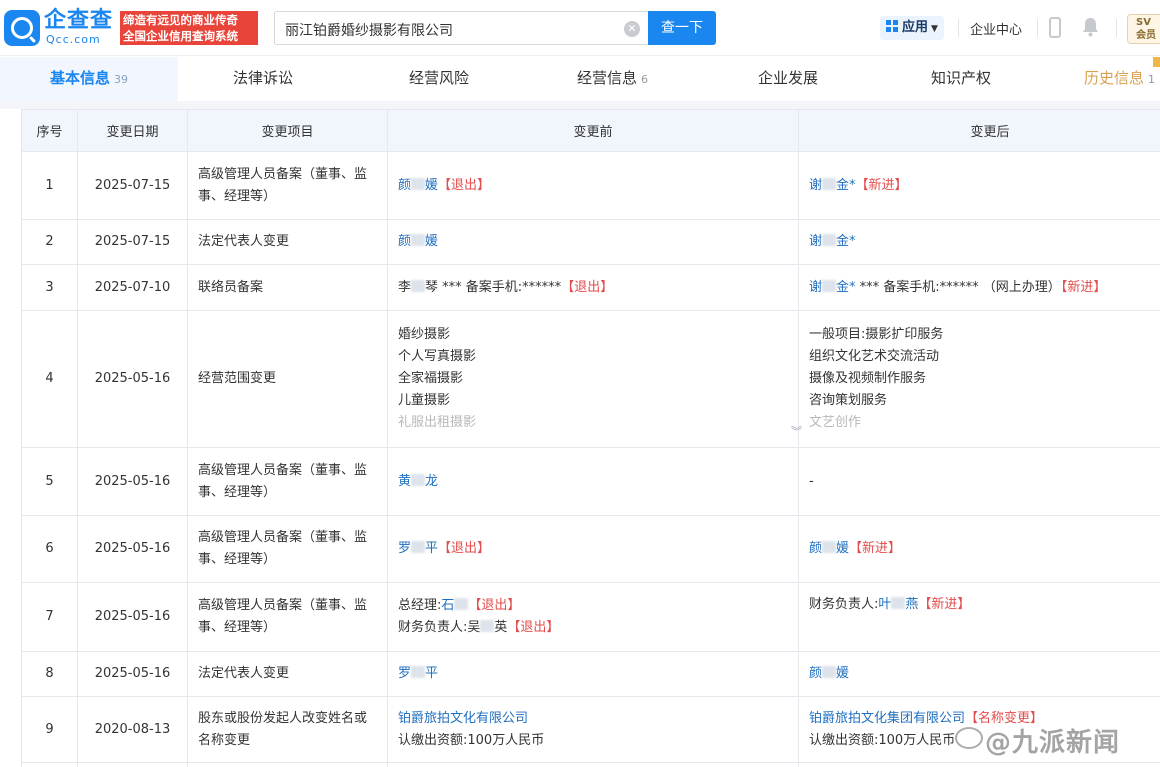 This screenshot has height=767, width=1160. What do you see at coordinates (1037, 740) in the screenshot?
I see `watermark: @九派新闻` at bounding box center [1037, 740].